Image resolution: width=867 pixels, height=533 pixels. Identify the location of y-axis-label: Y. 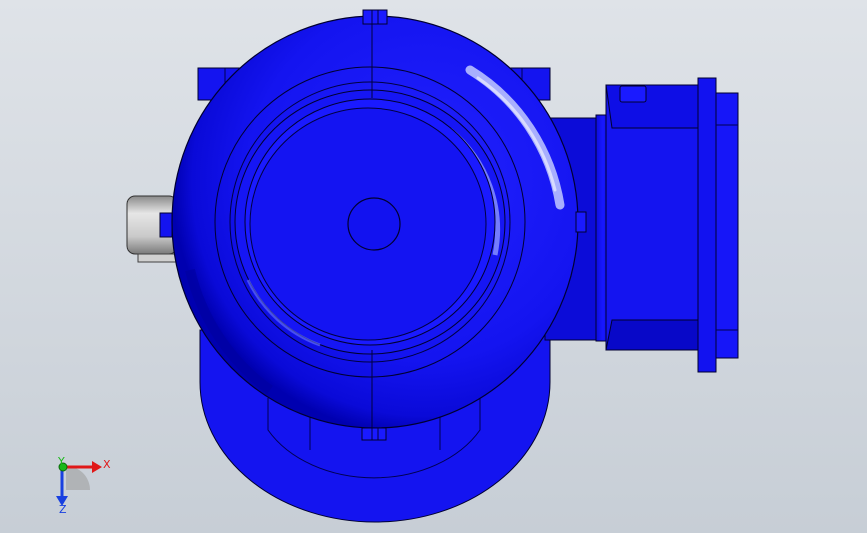
(61, 461).